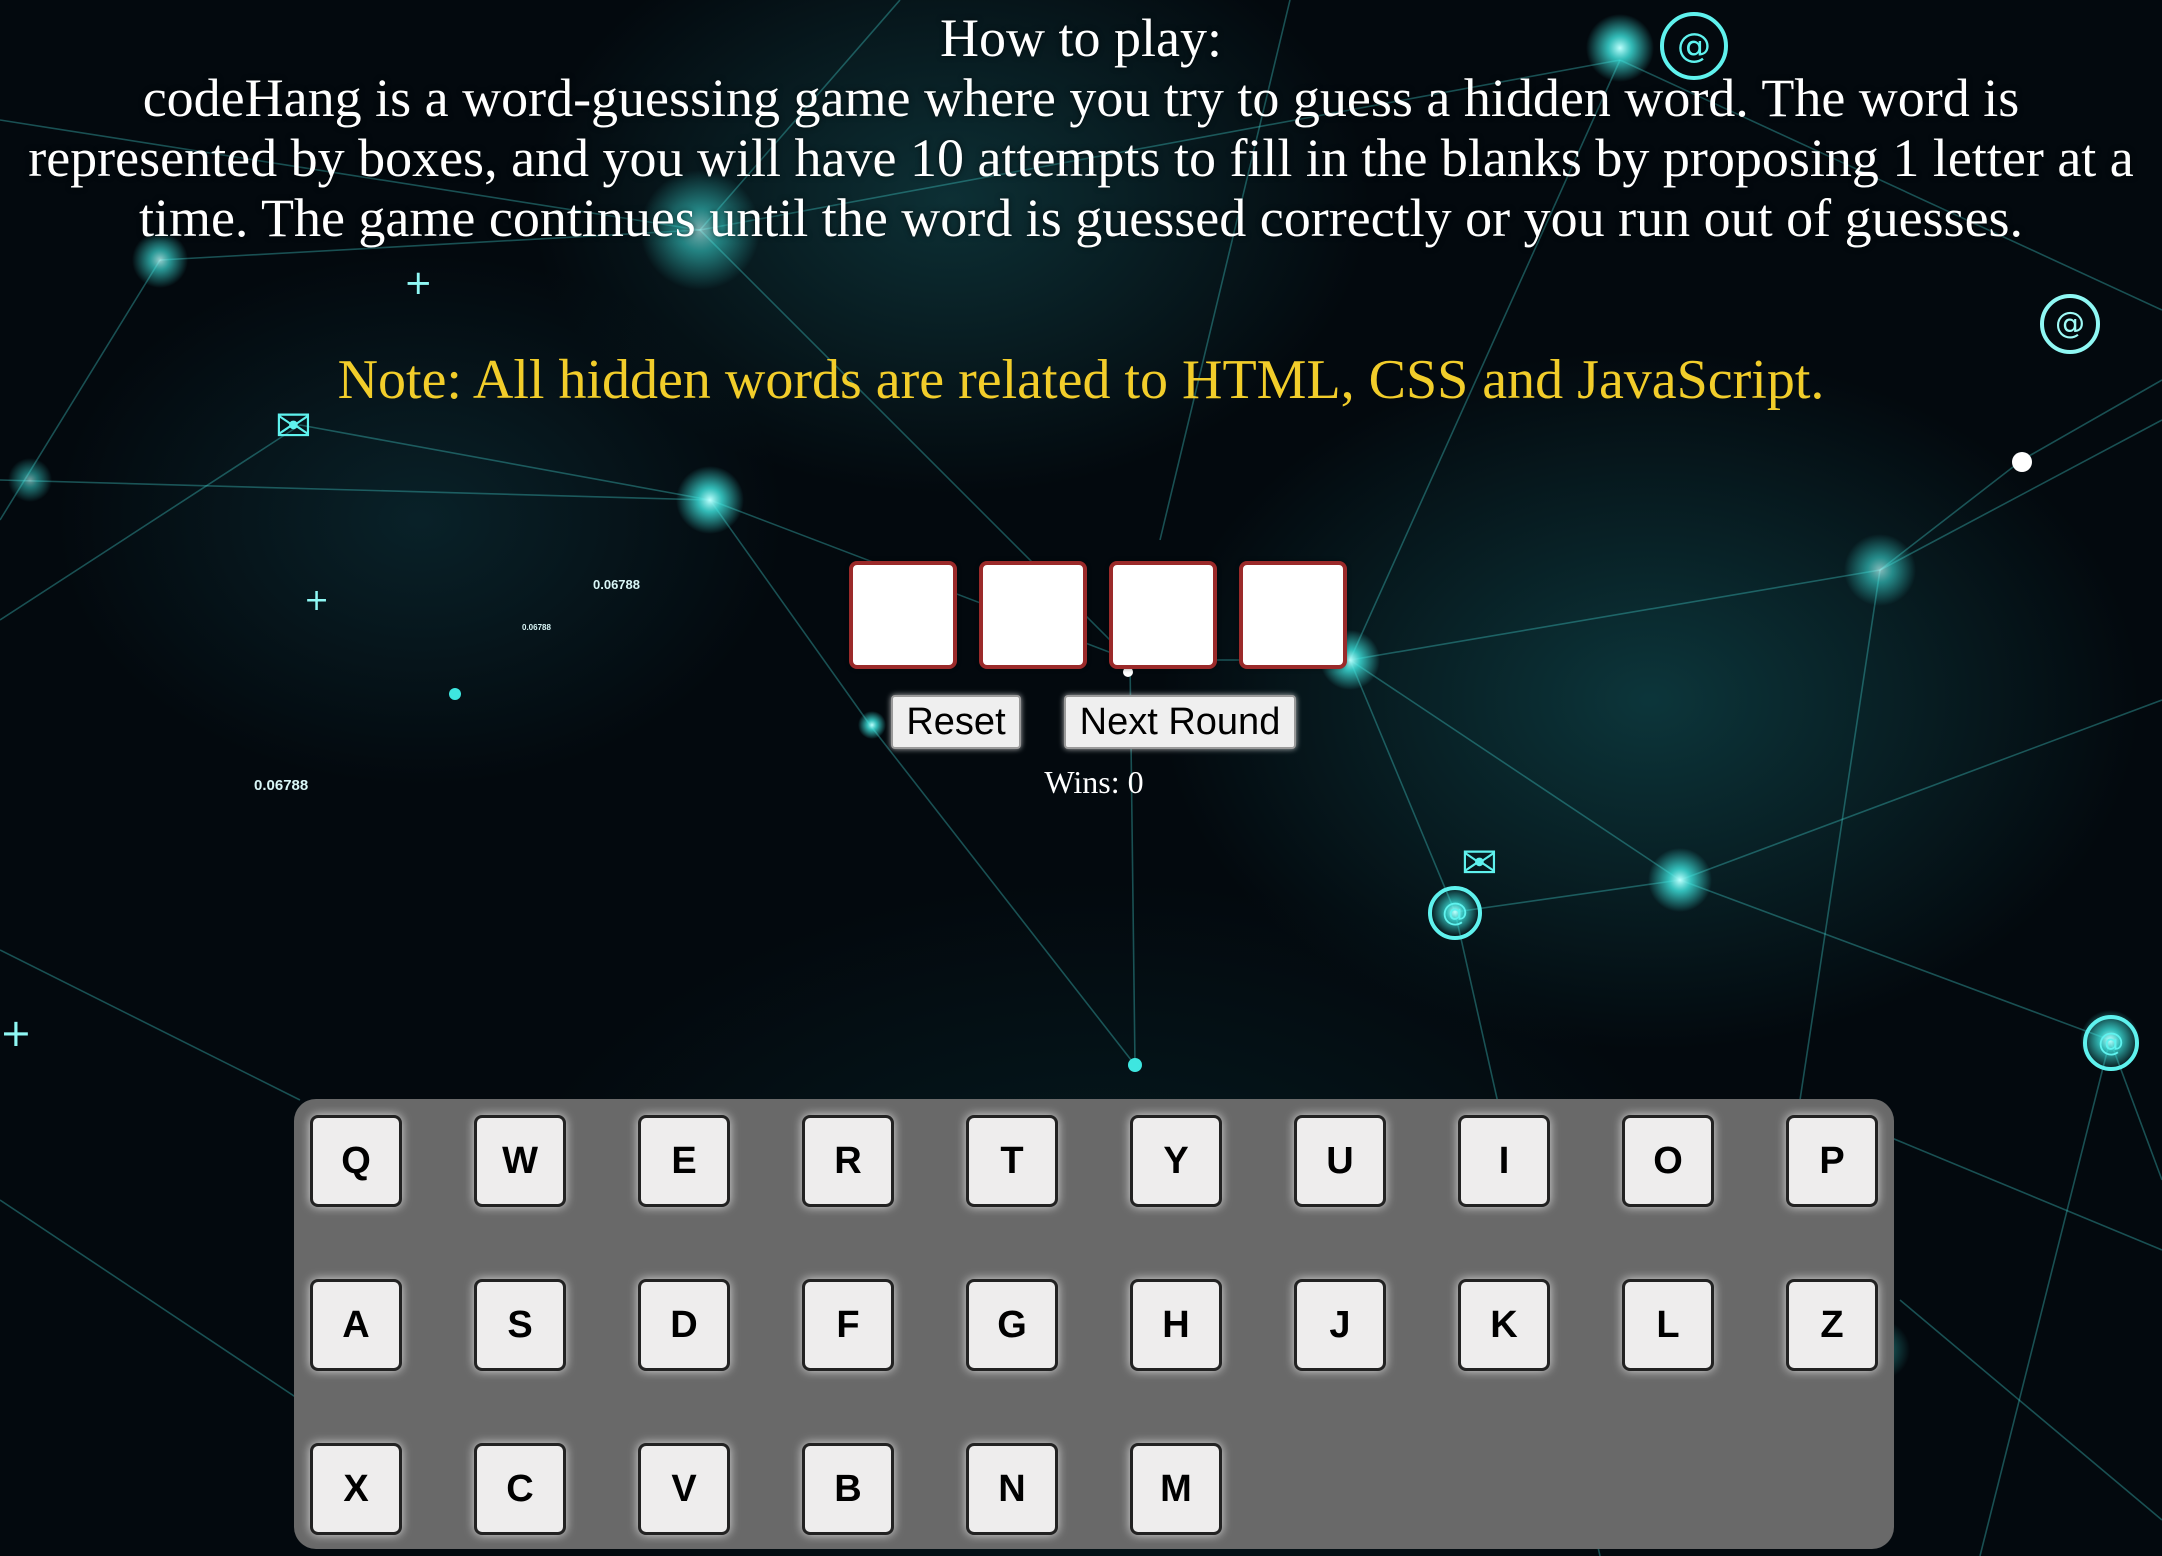 The width and height of the screenshot is (2162, 1556). Describe the element at coordinates (1081, 38) in the screenshot. I see `instructions-heading: How to play:` at that location.